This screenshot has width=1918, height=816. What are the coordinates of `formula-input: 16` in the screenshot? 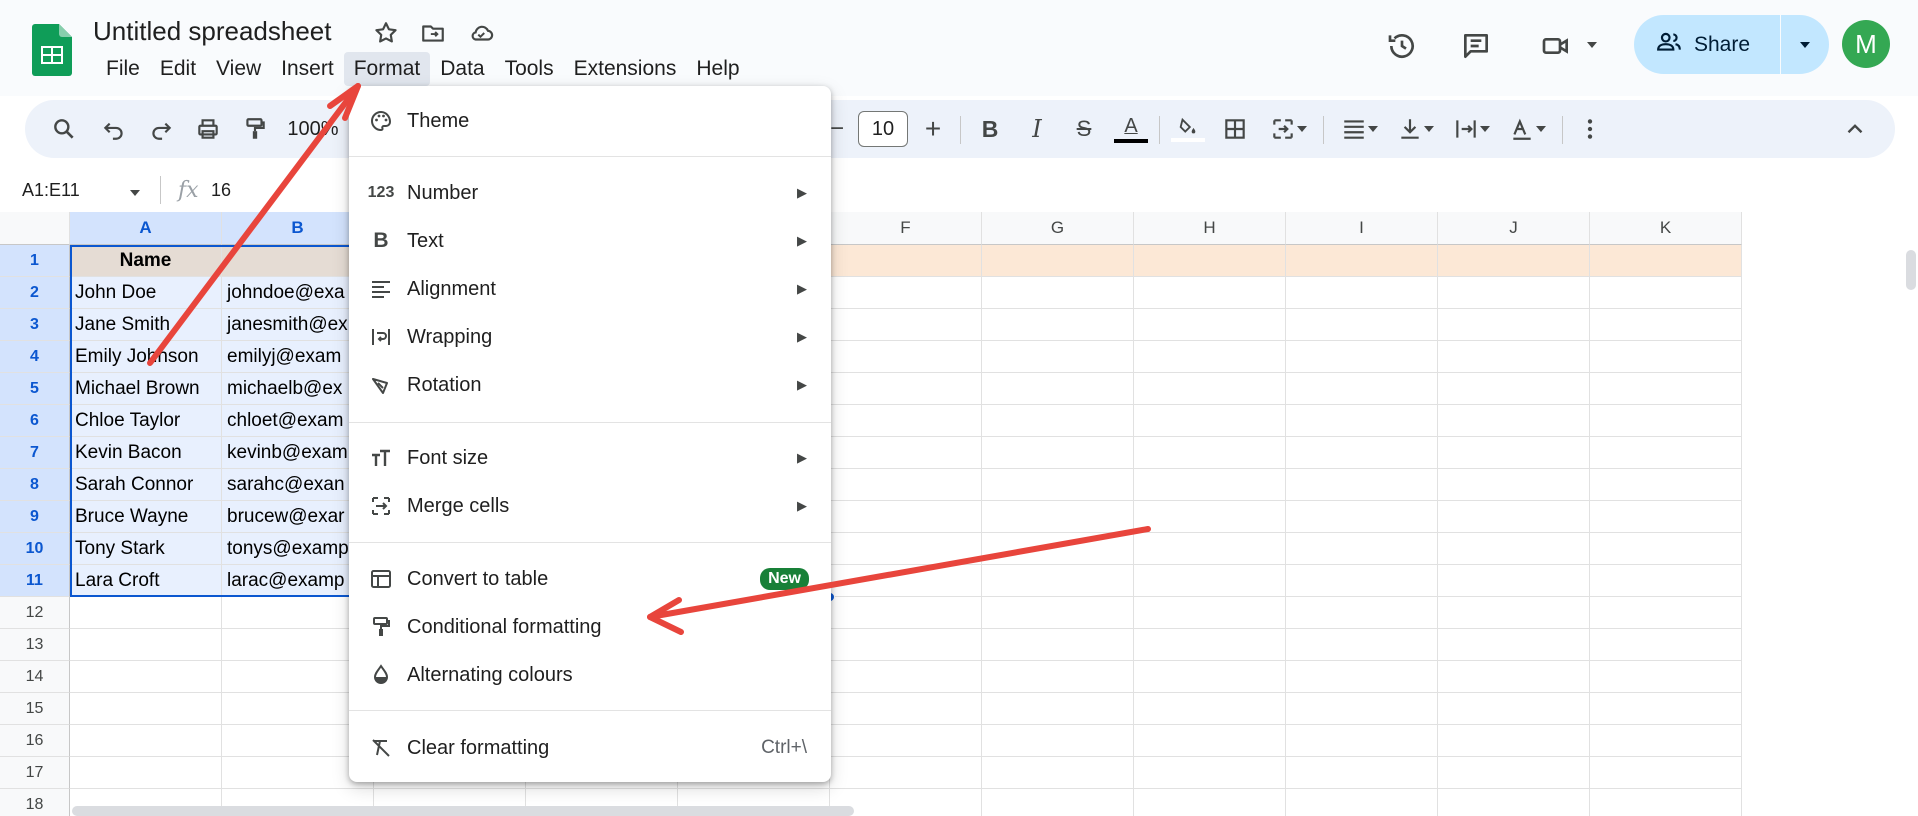 It's located at (221, 190).